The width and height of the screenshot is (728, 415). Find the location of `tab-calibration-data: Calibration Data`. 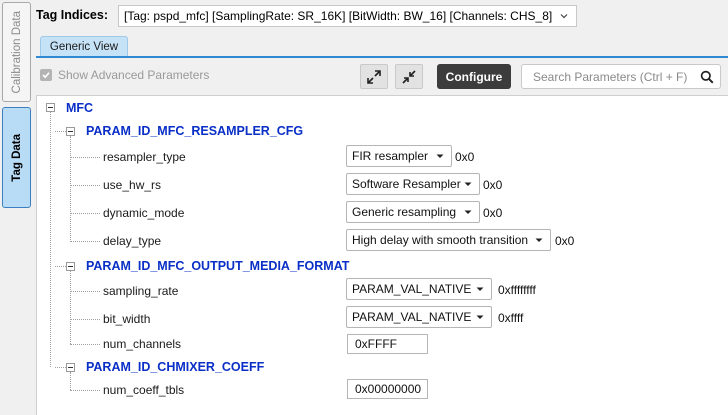

tab-calibration-data: Calibration Data is located at coordinates (16, 52).